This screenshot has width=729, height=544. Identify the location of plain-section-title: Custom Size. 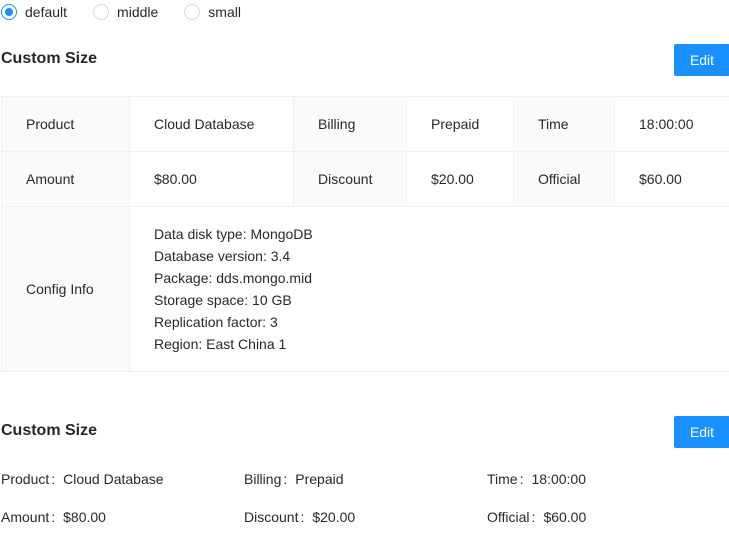
(49, 430).